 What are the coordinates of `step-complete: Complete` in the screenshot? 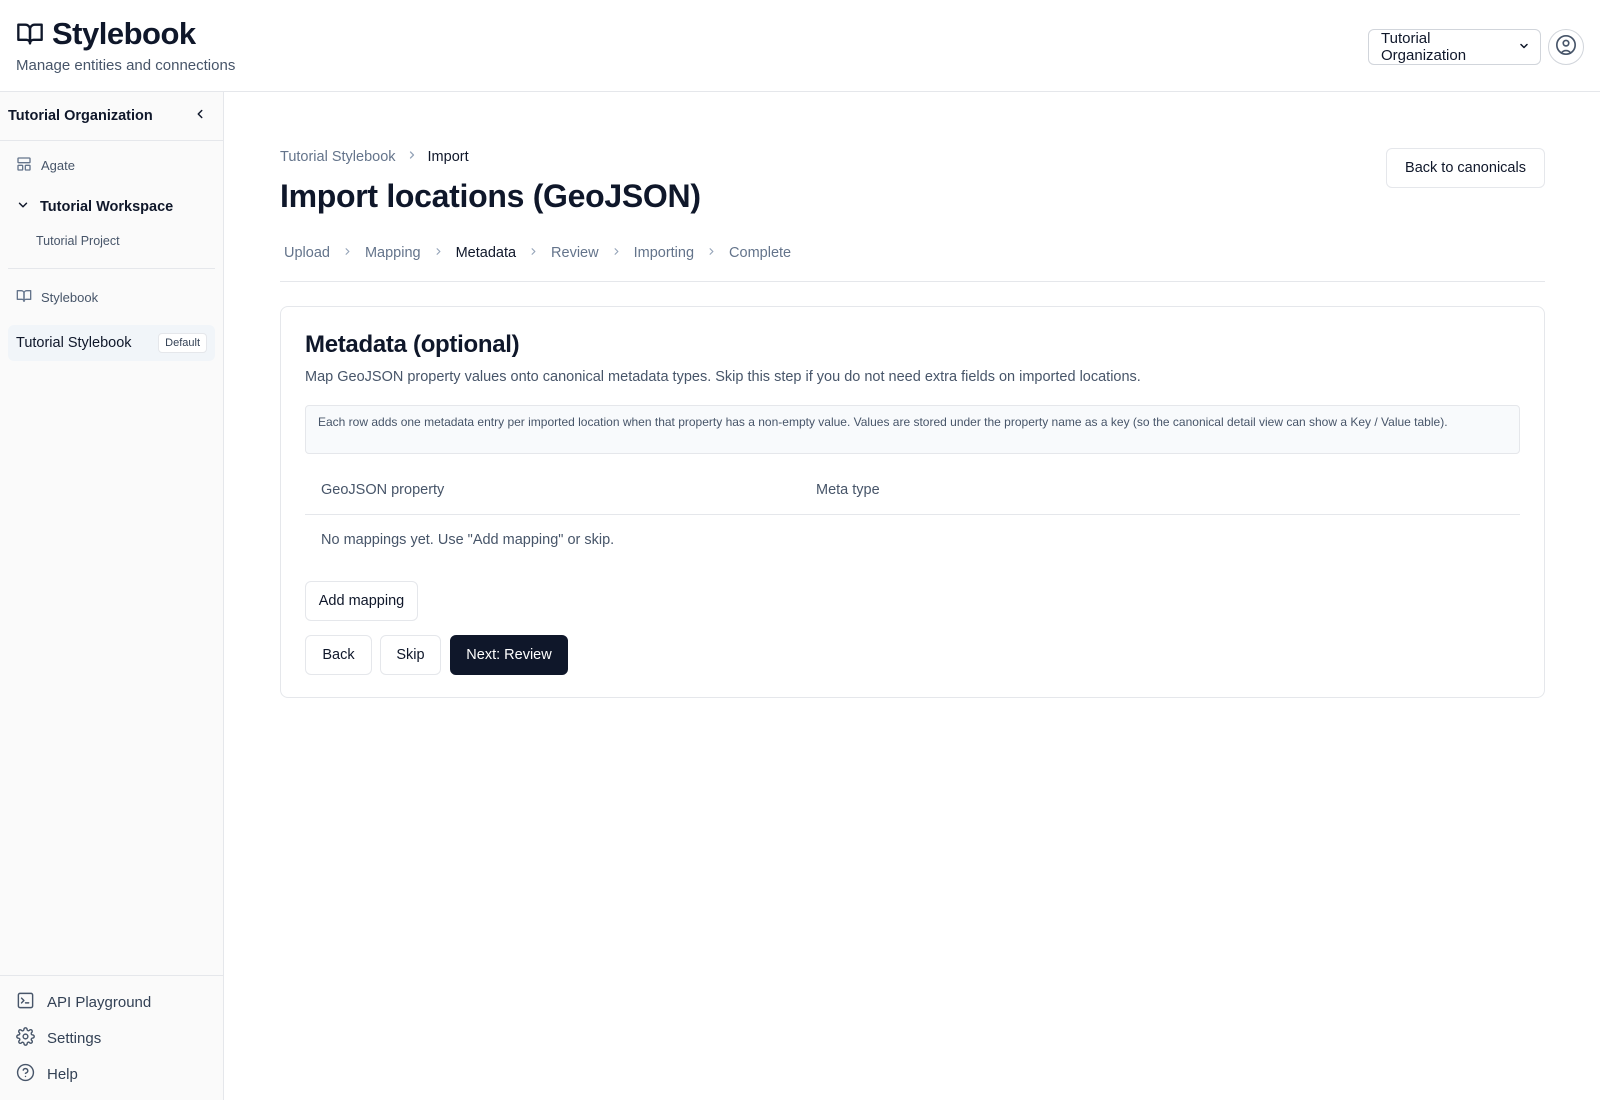 It's located at (760, 253).